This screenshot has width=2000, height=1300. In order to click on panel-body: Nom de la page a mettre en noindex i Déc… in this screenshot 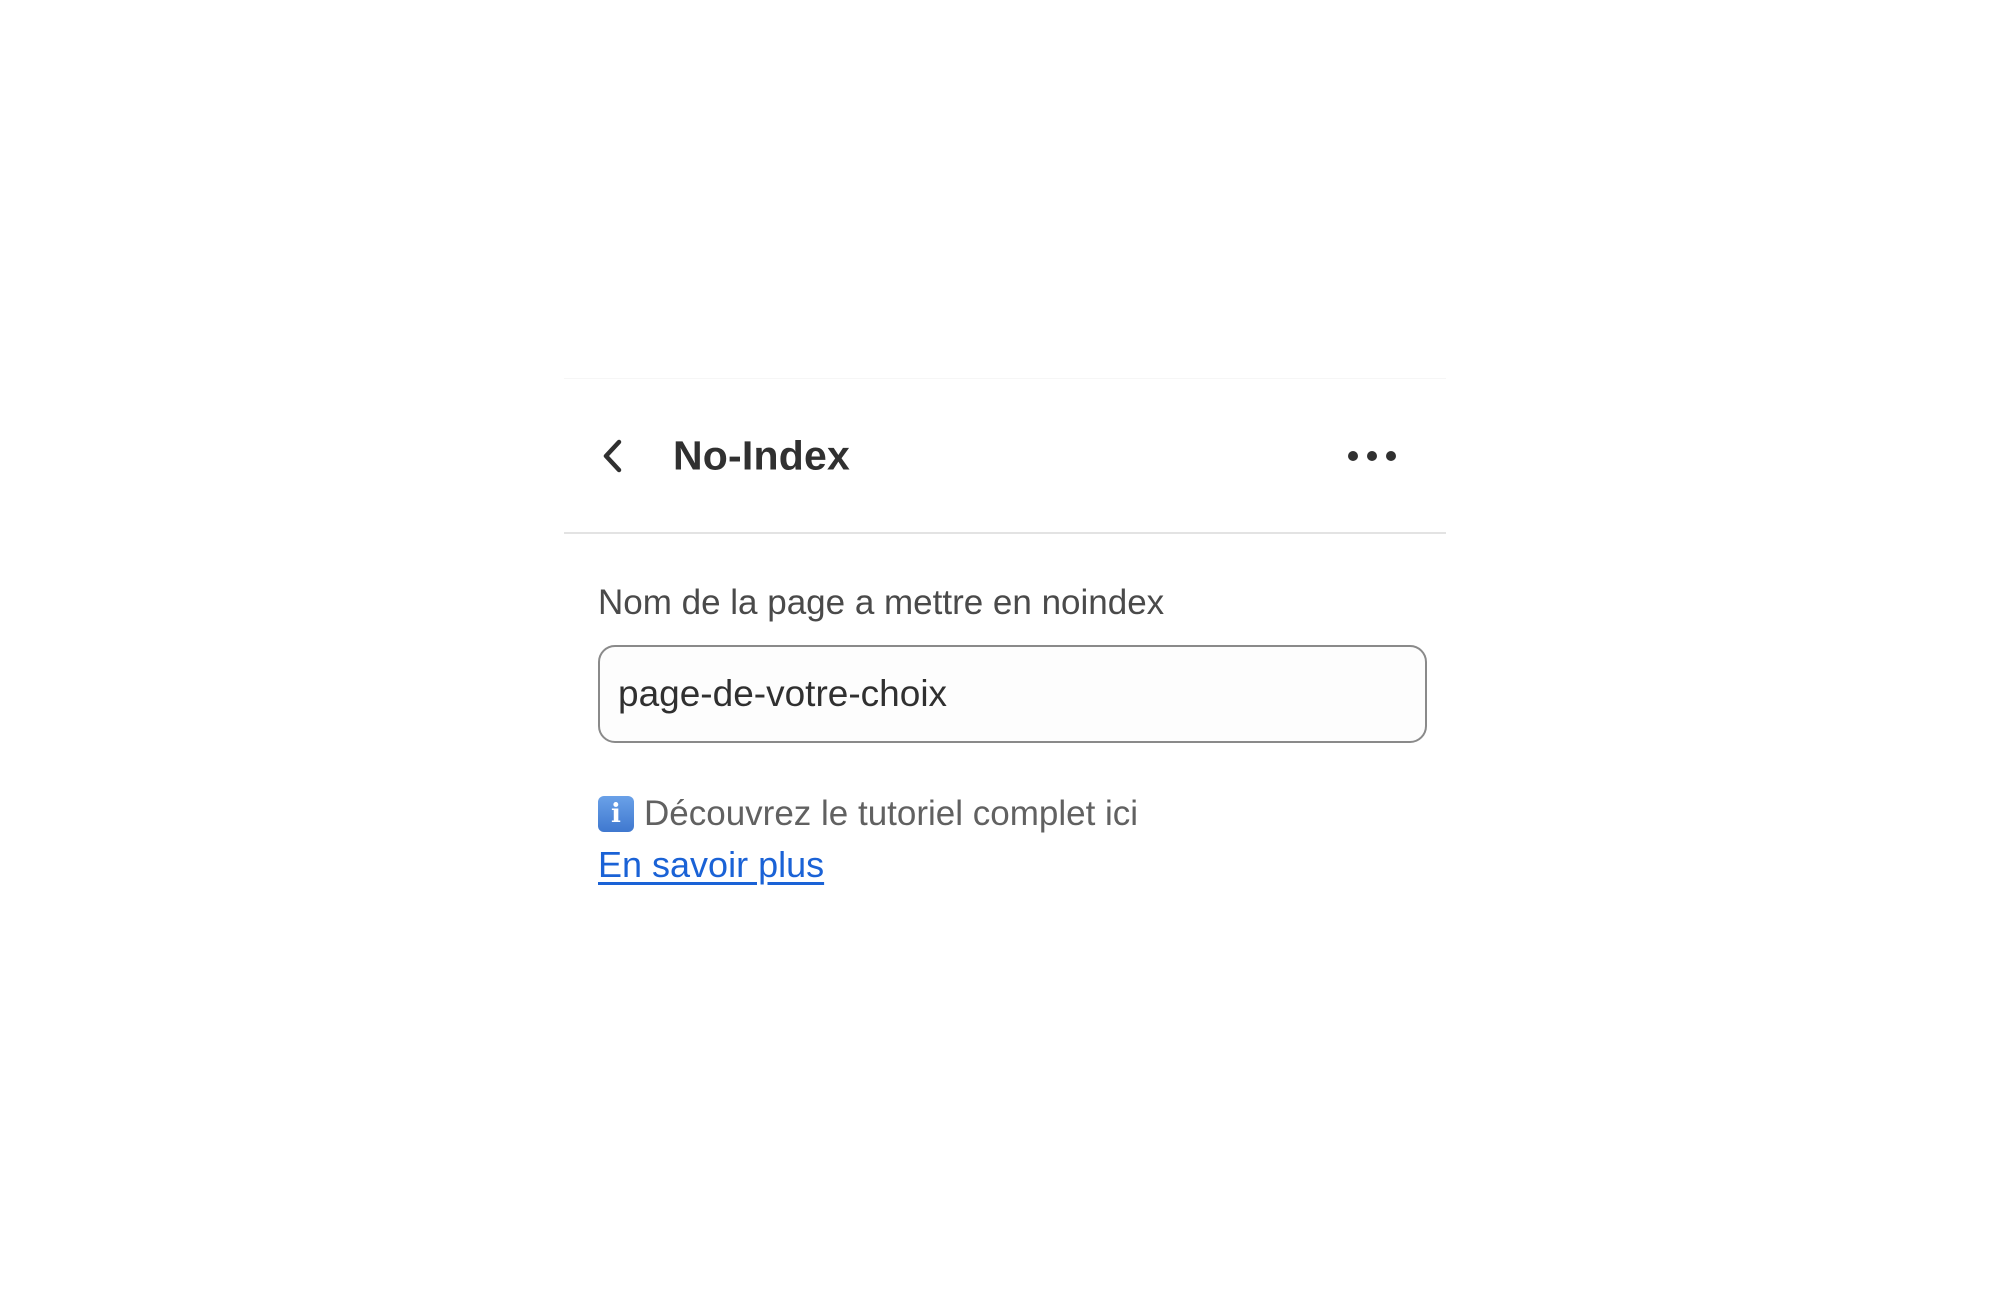, I will do `click(1005, 734)`.